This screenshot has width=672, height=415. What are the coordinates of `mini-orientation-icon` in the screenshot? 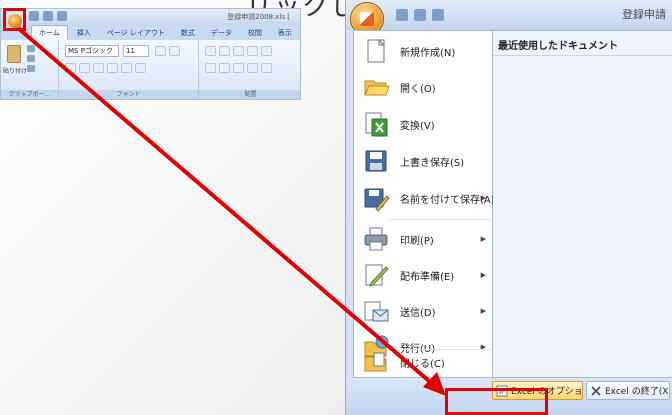 It's located at (252, 51).